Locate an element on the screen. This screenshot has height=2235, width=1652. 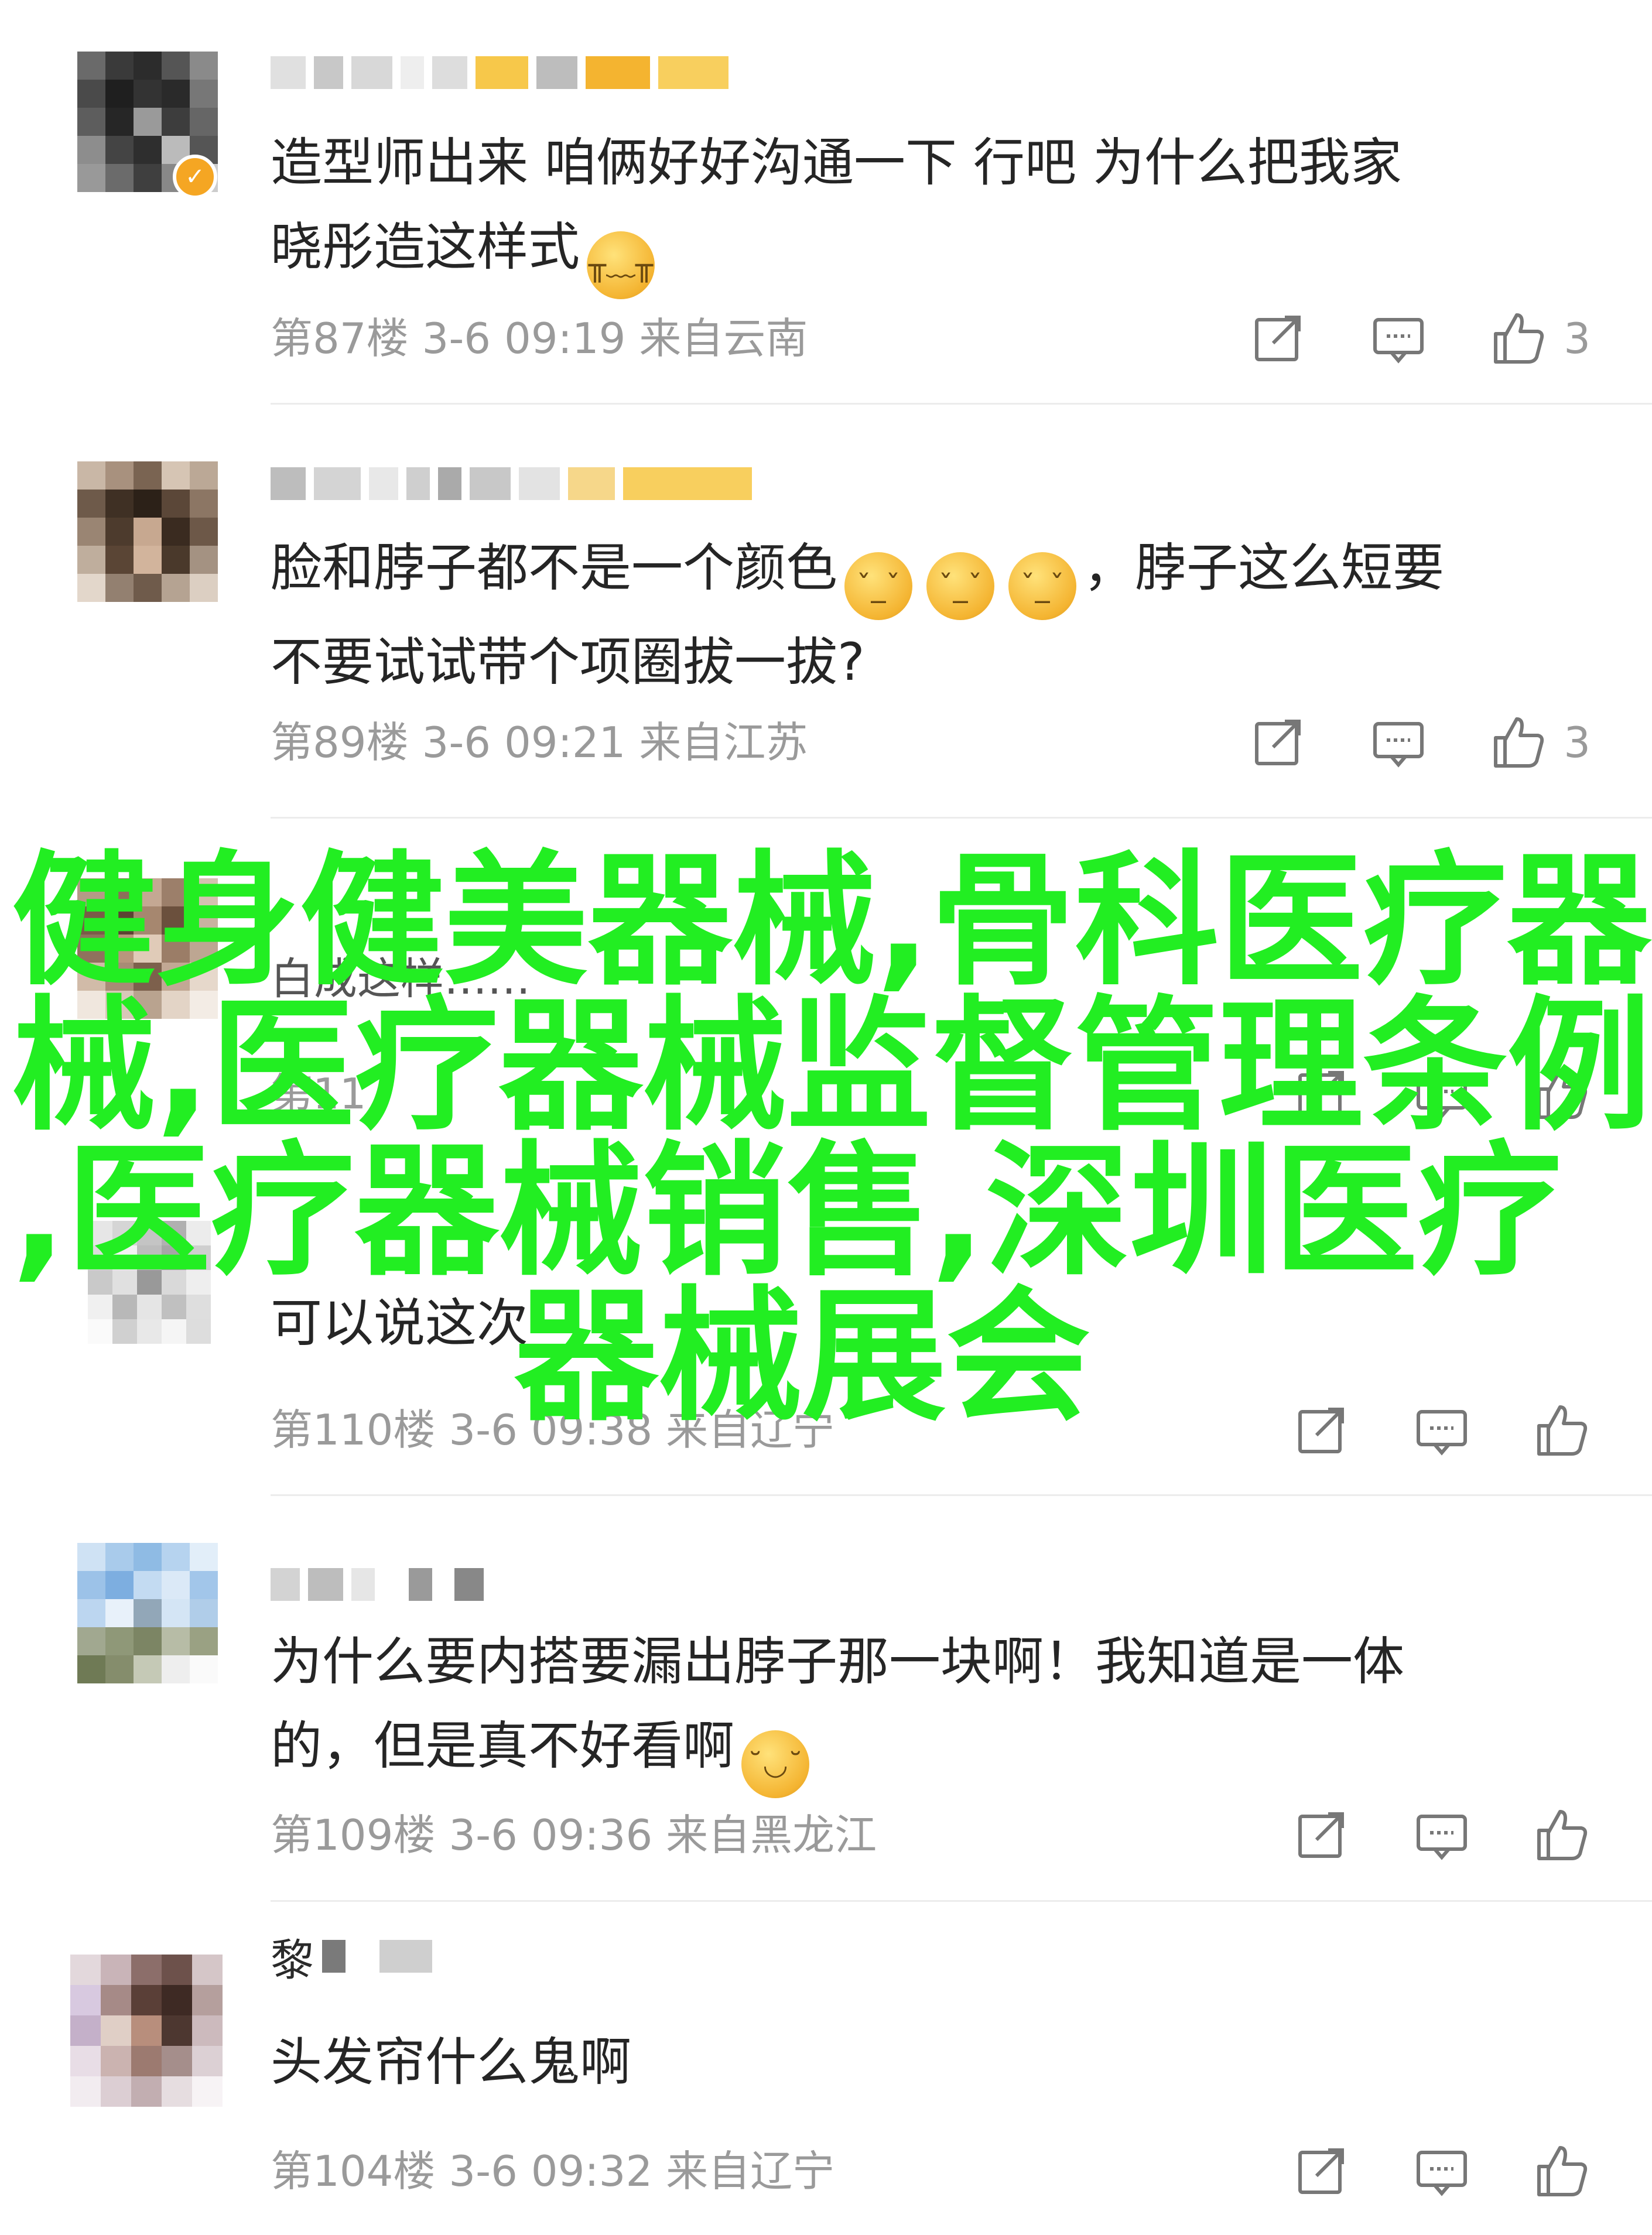
comment-text: 为什么要内搭要漏出脖子那一块啊！我知道是一体 的，但是真不好看啊 ˘◡˘ is located at coordinates (935, 1709).